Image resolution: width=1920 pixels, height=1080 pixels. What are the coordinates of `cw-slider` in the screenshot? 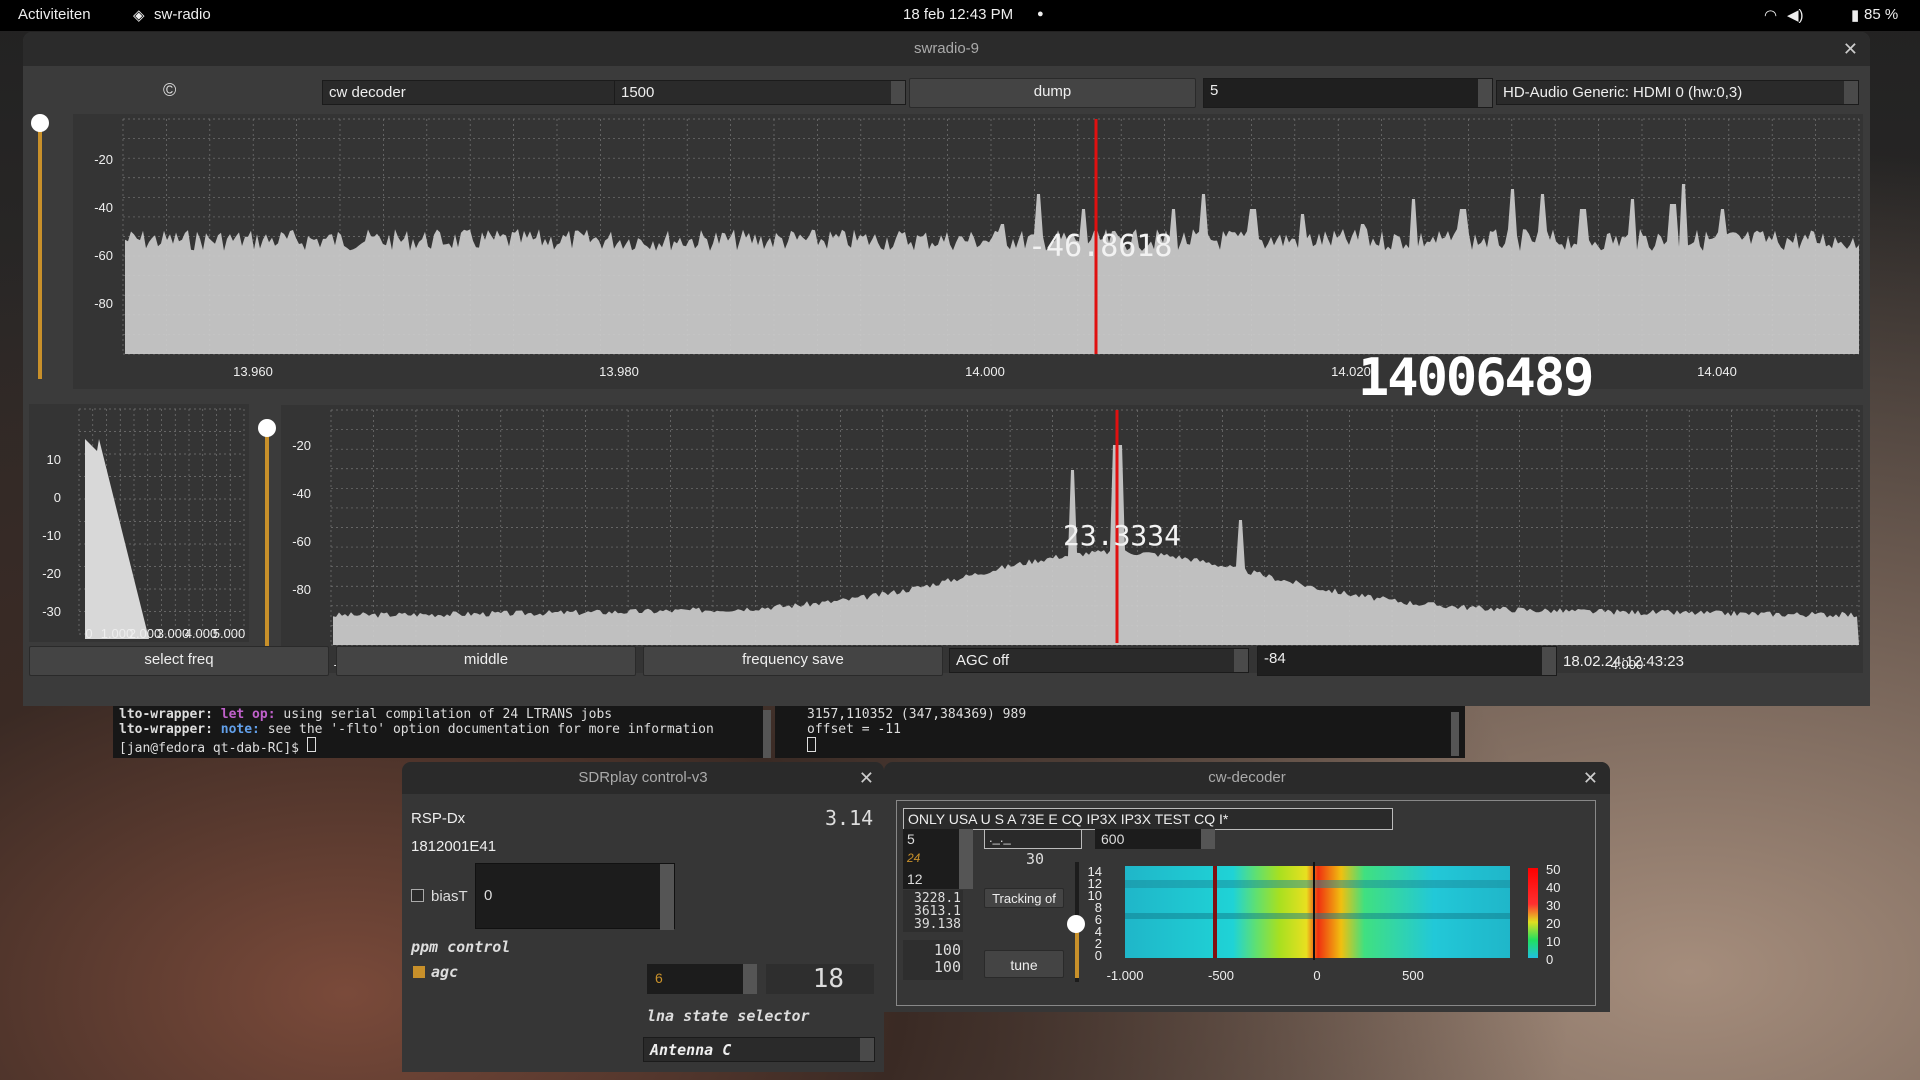 It's located at (1076, 922).